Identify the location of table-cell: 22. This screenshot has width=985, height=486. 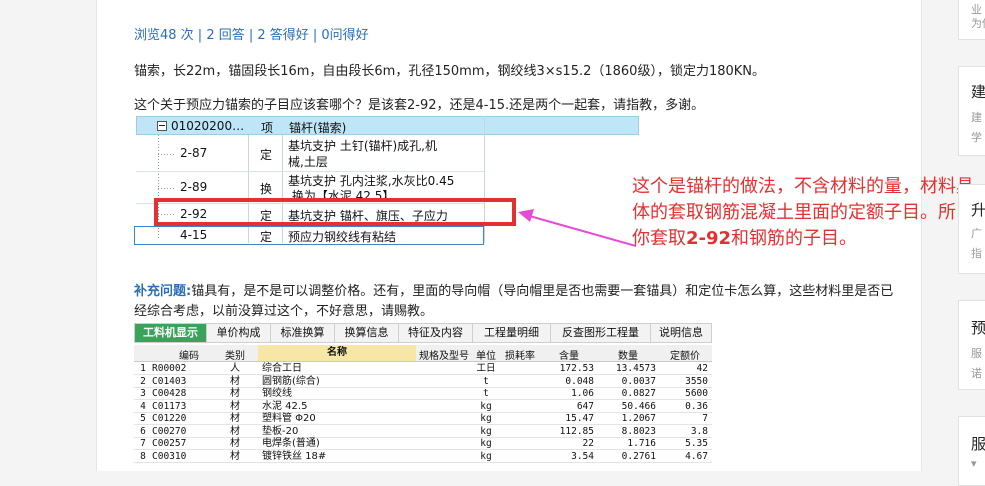
(588, 443).